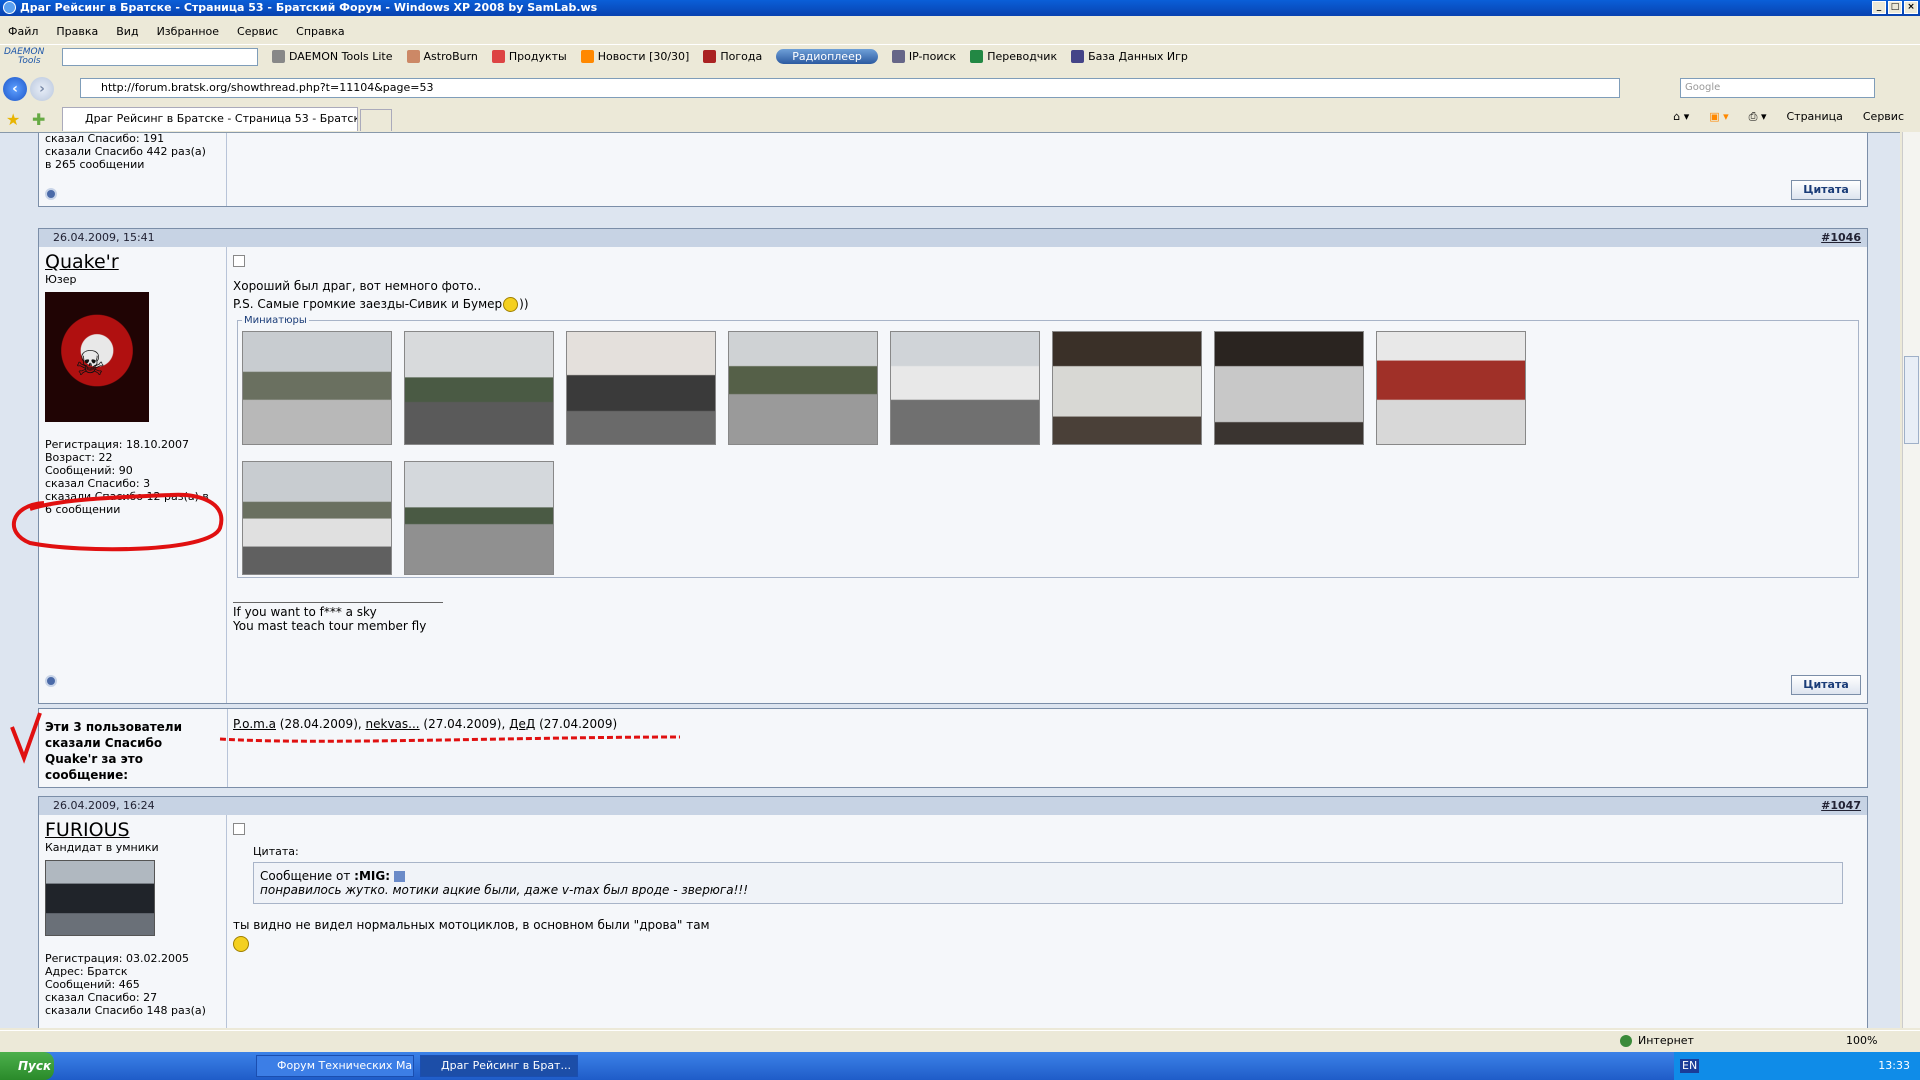 The image size is (1920, 1080). What do you see at coordinates (1826, 190) in the screenshot?
I see `prev-quote-button: Цитата` at bounding box center [1826, 190].